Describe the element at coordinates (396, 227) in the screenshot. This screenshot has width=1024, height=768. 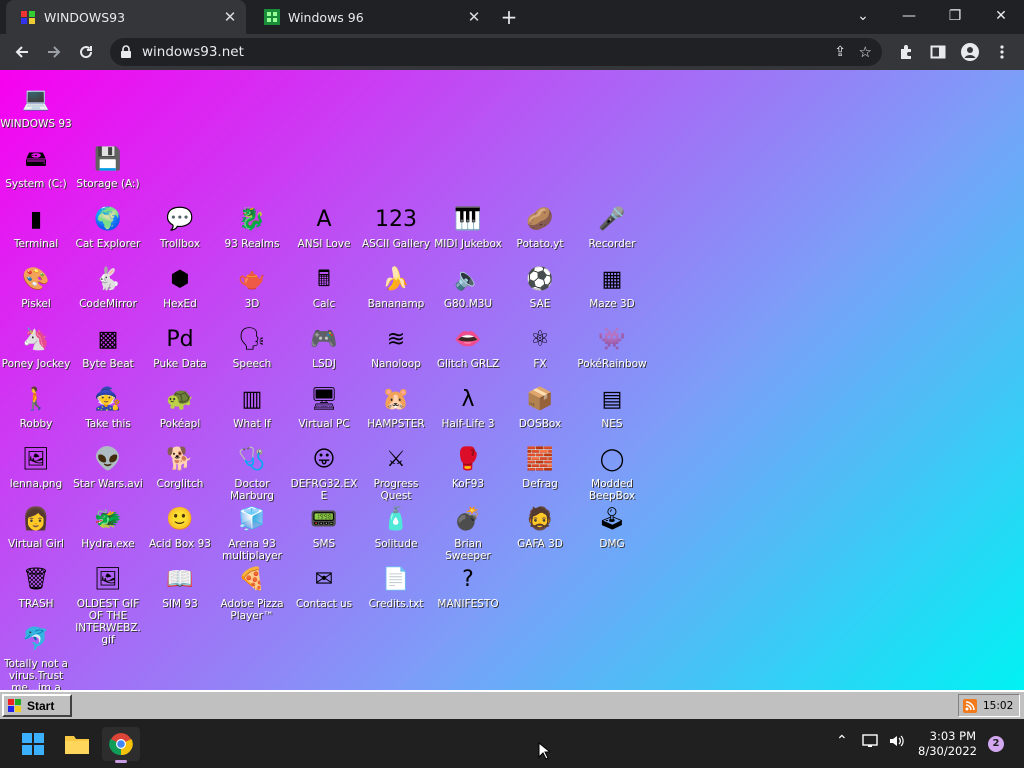
I see `desktop-icon-ascii-gallery: 123 ASCII Gallery` at that location.